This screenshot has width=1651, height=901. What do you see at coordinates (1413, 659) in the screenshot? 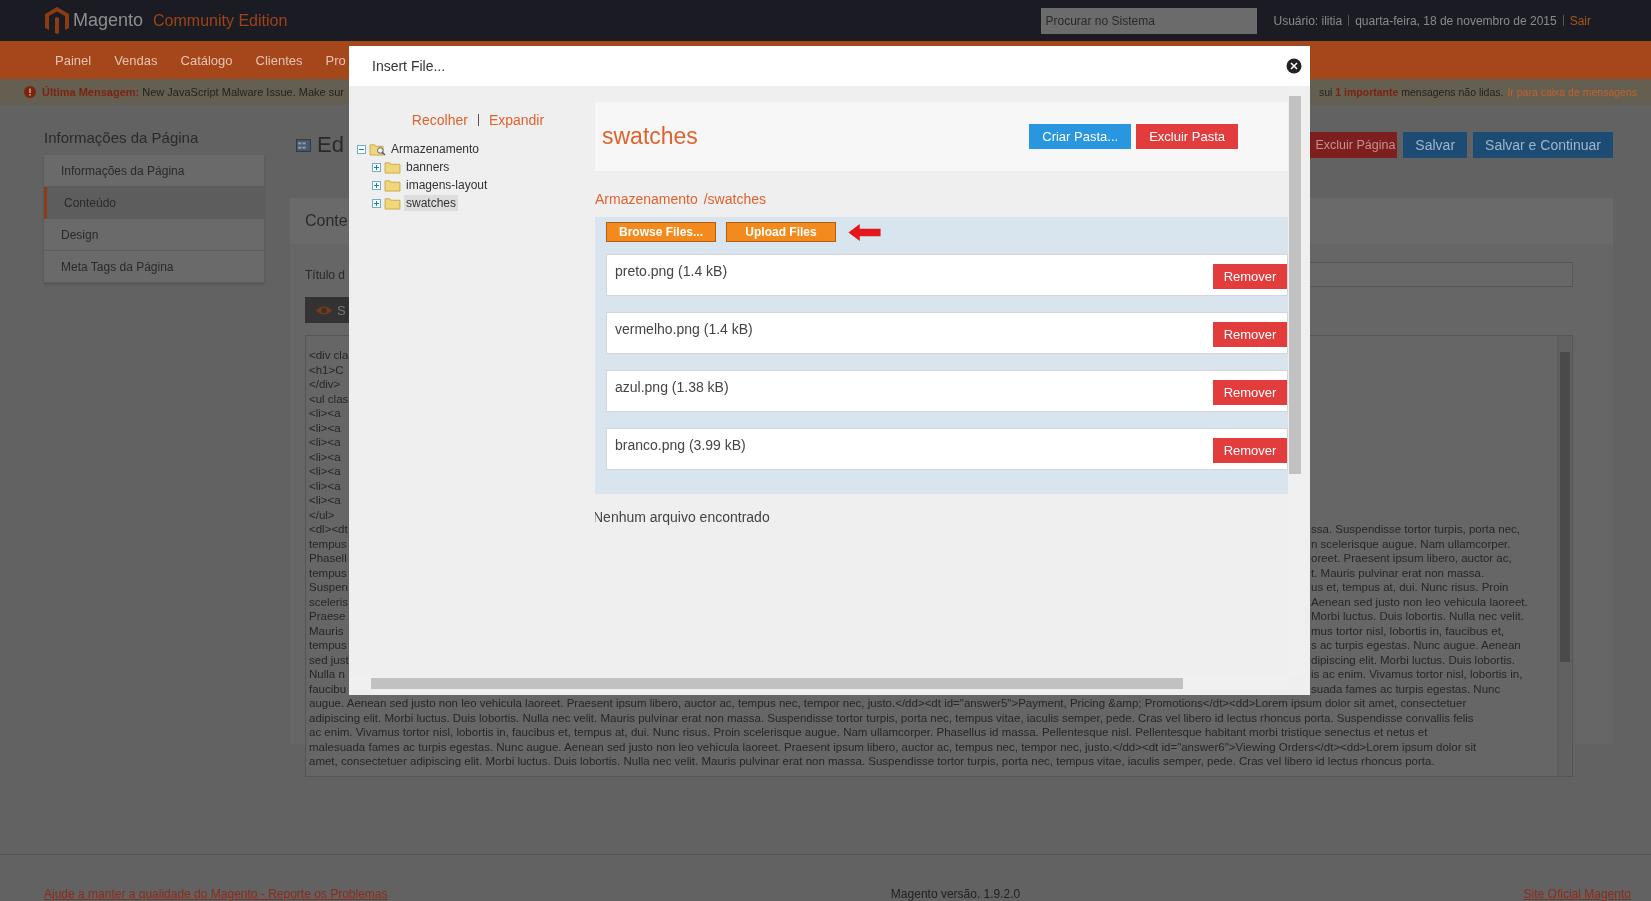
I see `code-line: dipiscing elit. Morbi luctus. Duis lobortis.` at bounding box center [1413, 659].